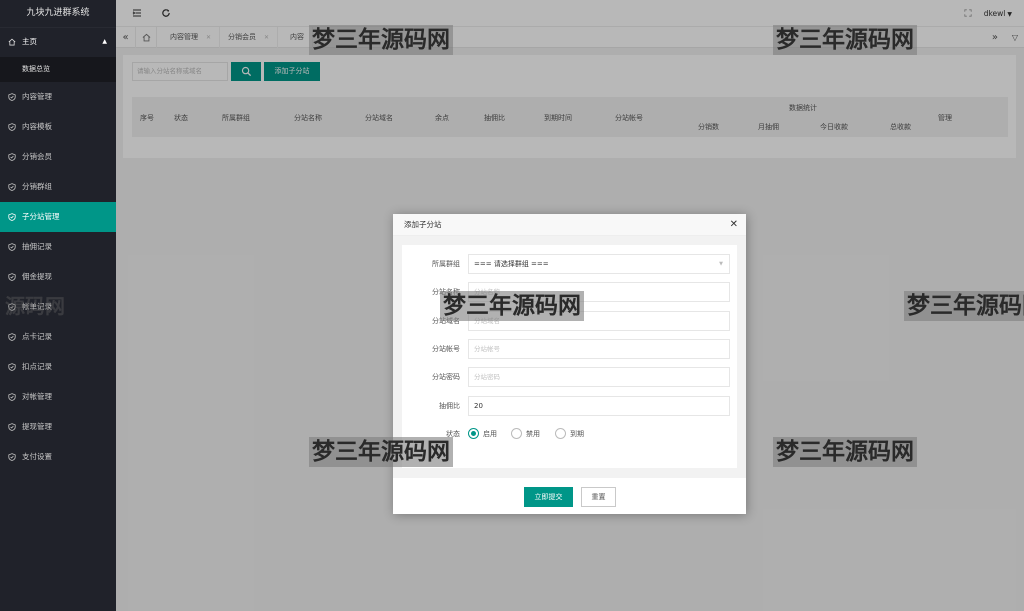  I want to click on status-radio-disabled: 禁用, so click(525, 434).